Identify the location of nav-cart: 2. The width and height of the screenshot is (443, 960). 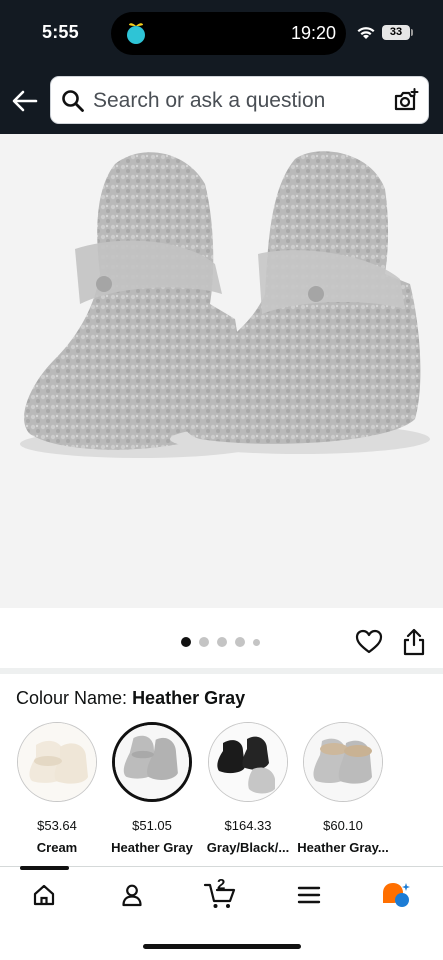
(220, 893).